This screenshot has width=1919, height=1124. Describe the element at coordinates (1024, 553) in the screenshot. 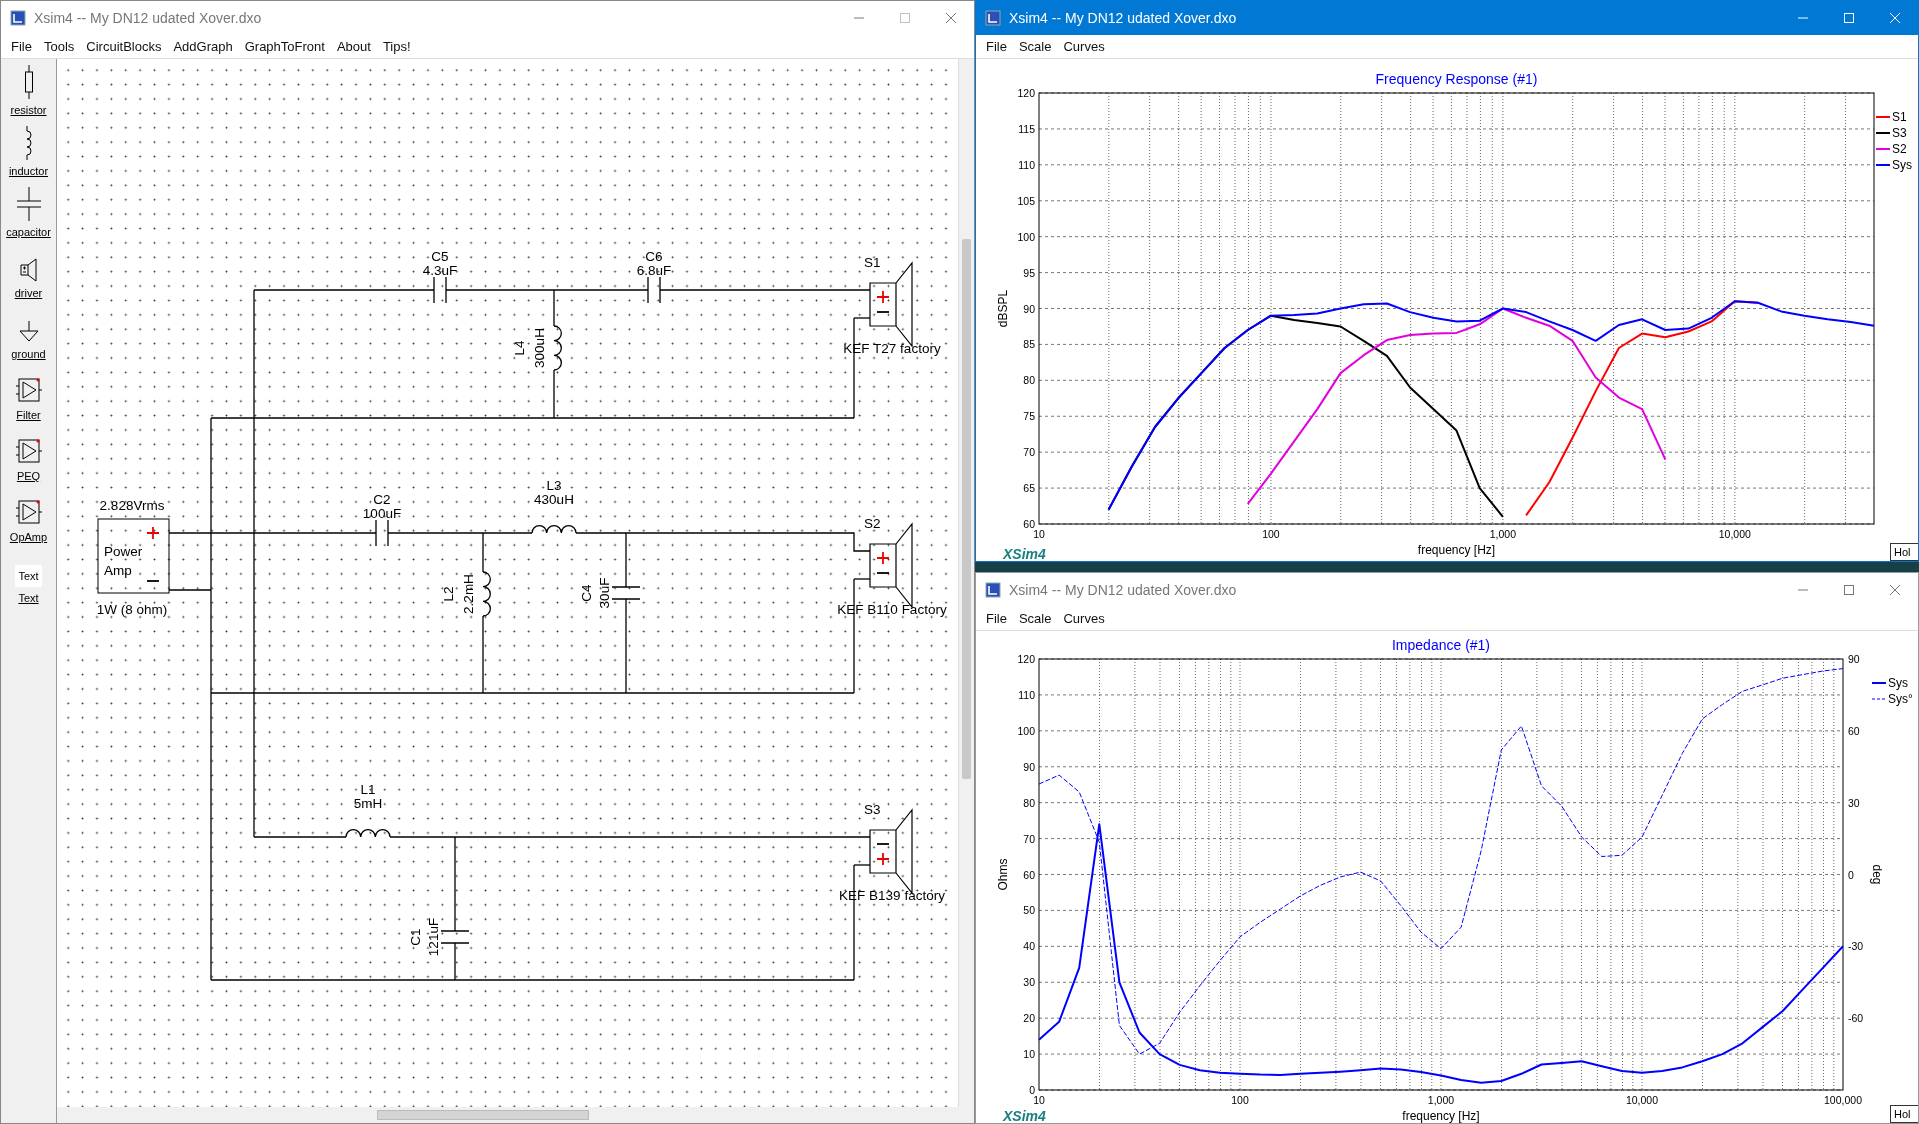

I see `app-logo: XSim4` at that location.